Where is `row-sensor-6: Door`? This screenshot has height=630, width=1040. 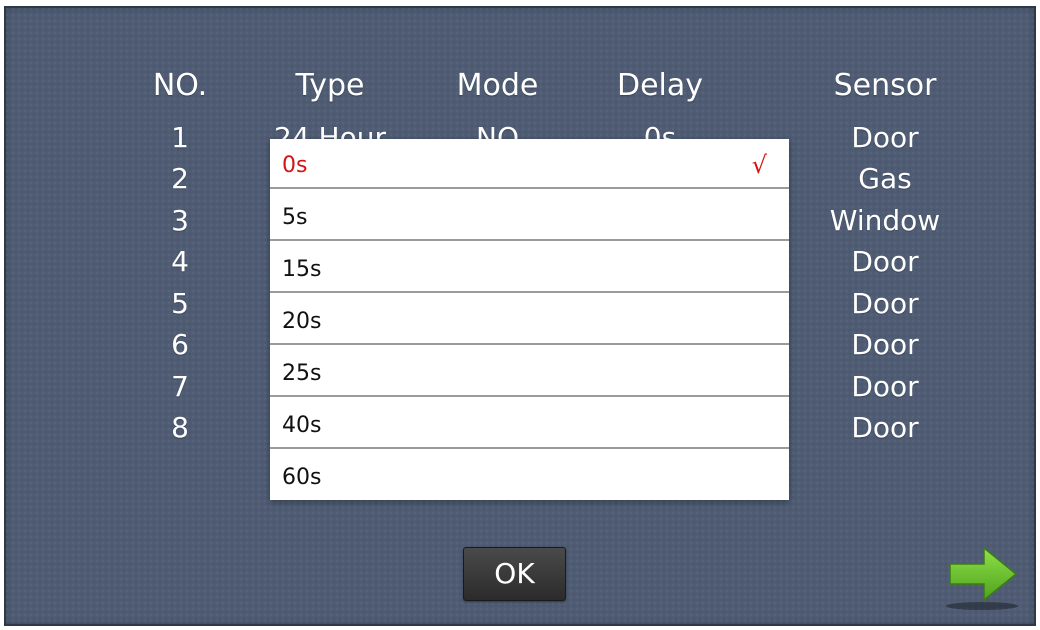
row-sensor-6: Door is located at coordinates (885, 345).